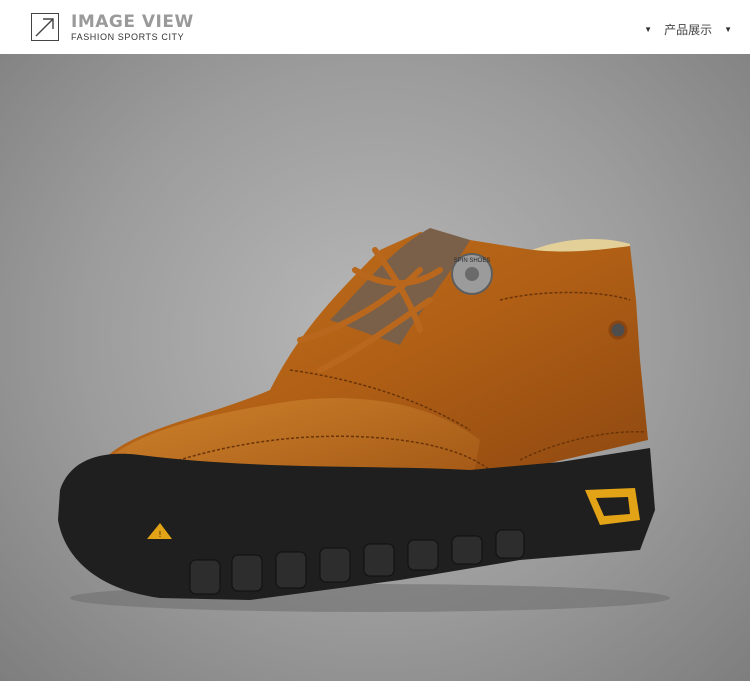 This screenshot has width=750, height=681. What do you see at coordinates (45, 27) in the screenshot?
I see `arrow-diagonal-icon` at bounding box center [45, 27].